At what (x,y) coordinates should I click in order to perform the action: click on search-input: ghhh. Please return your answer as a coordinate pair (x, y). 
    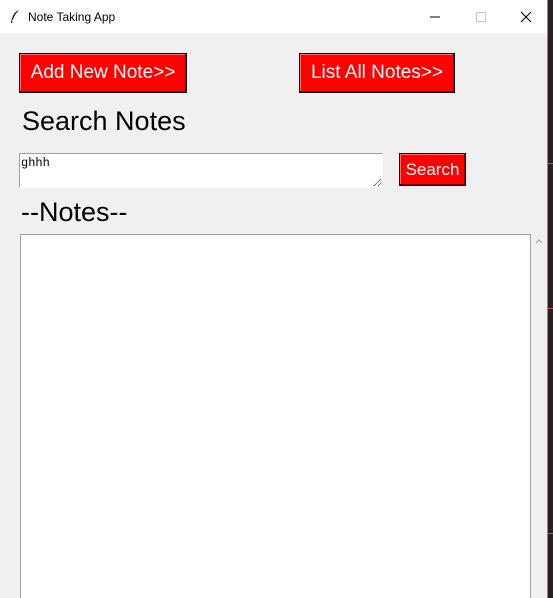
    Looking at the image, I should click on (201, 170).